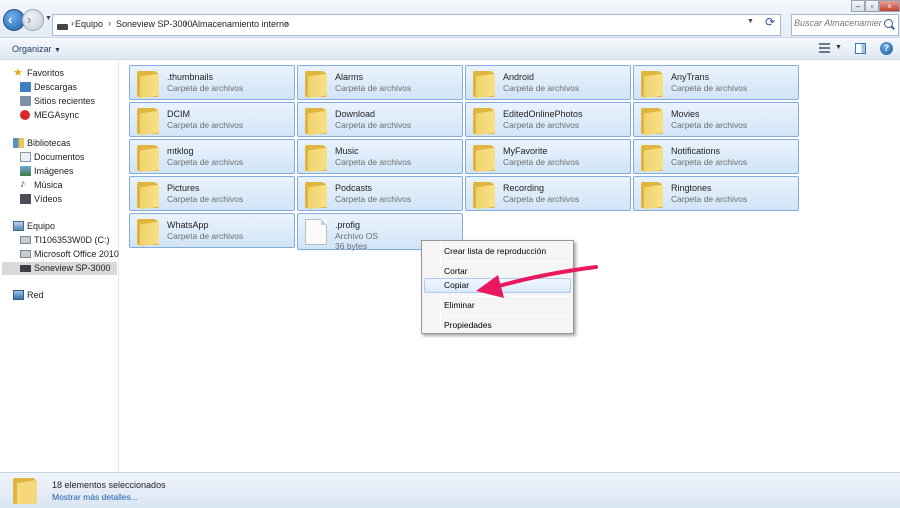 This screenshot has height=508, width=900. I want to click on nav-item-descargas: Descargas, so click(59, 87).